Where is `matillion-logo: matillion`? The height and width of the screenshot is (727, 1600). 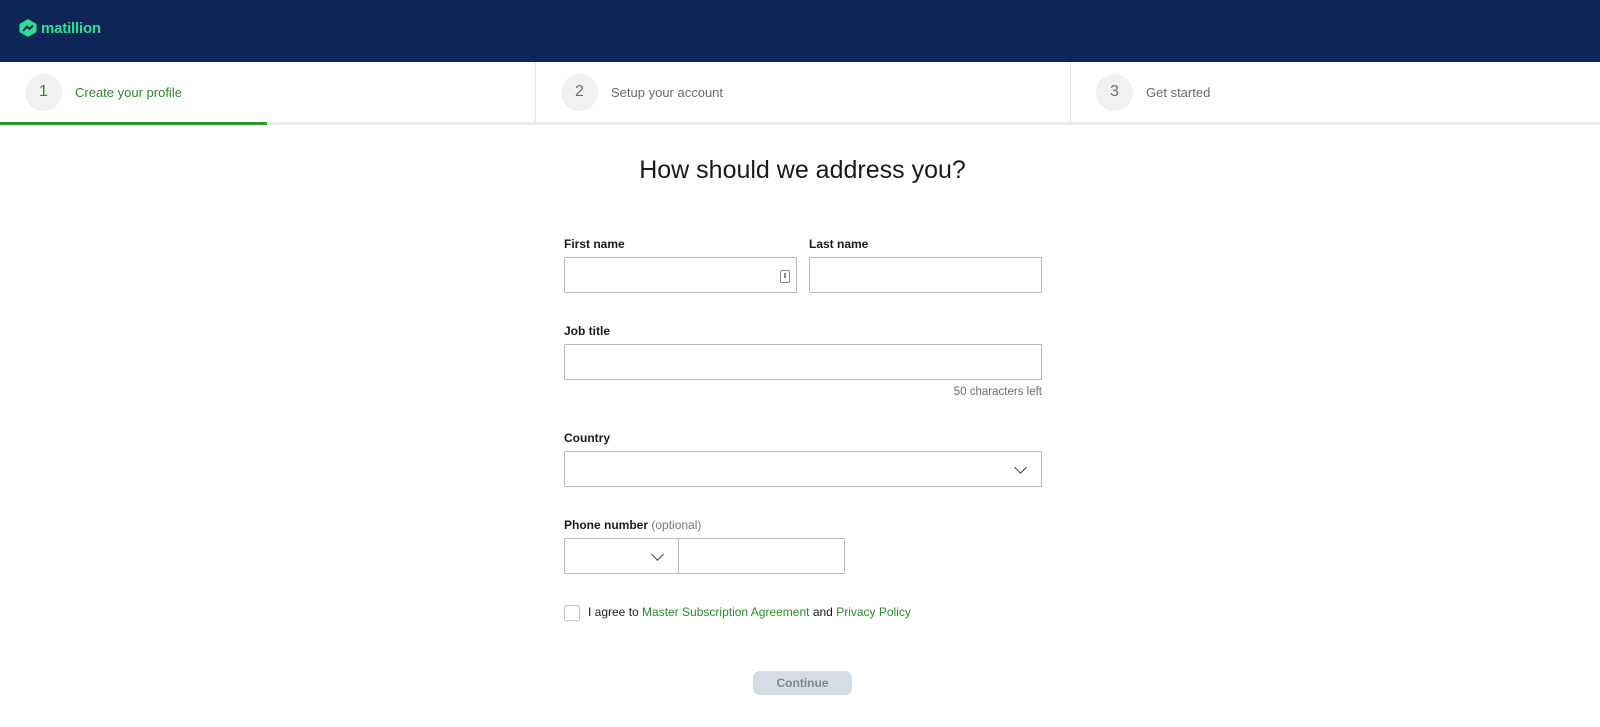
matillion-logo: matillion is located at coordinates (59, 28).